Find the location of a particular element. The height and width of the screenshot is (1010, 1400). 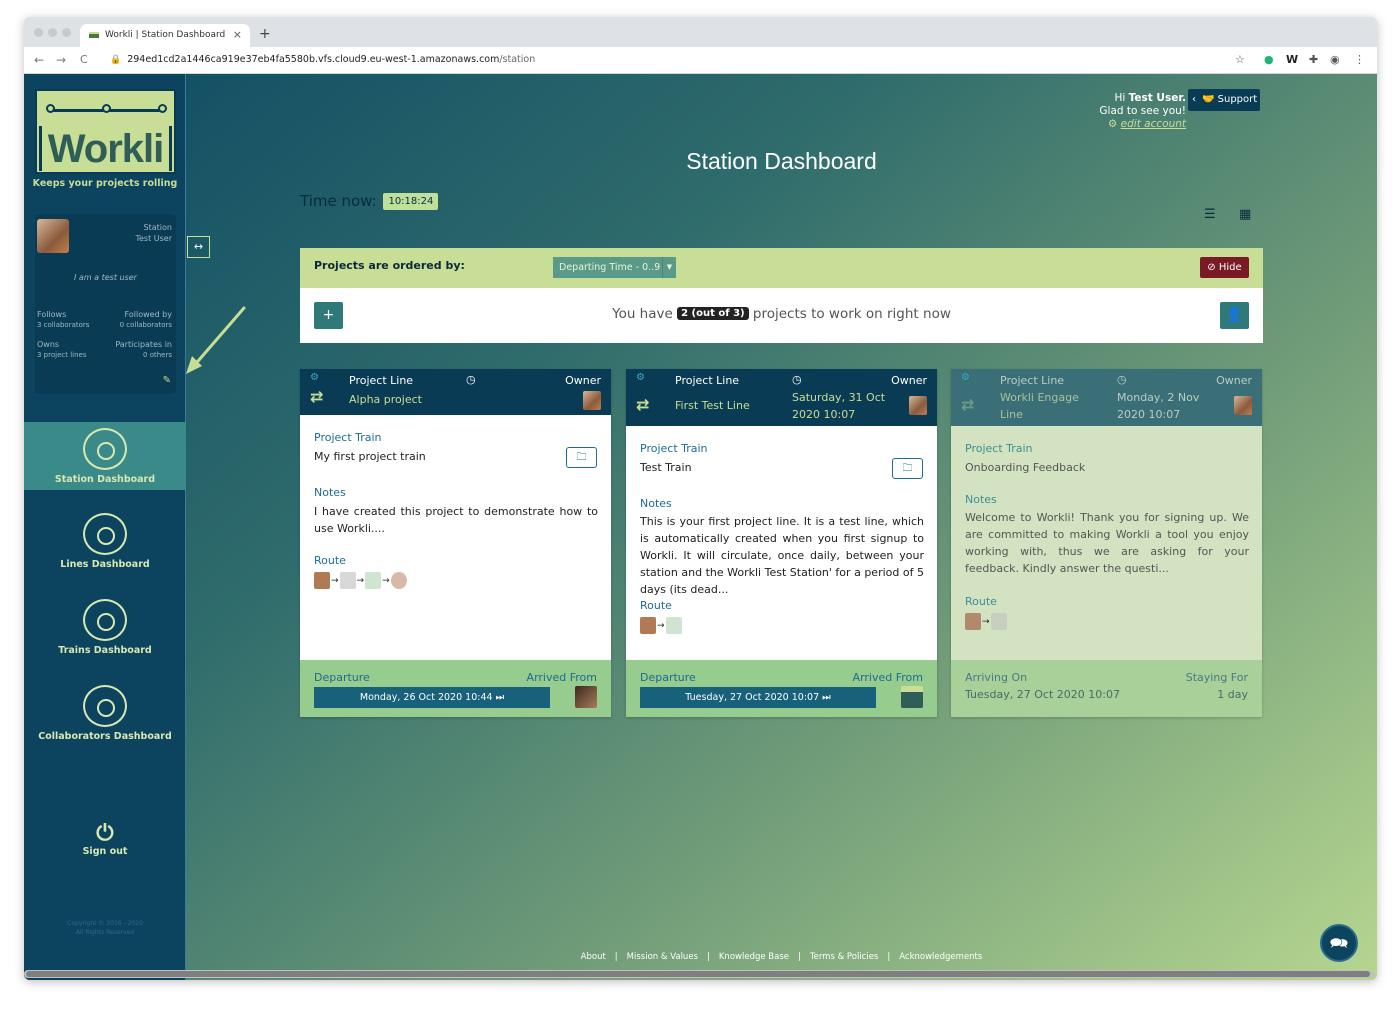

minimize-window-dot is located at coordinates (52, 32).